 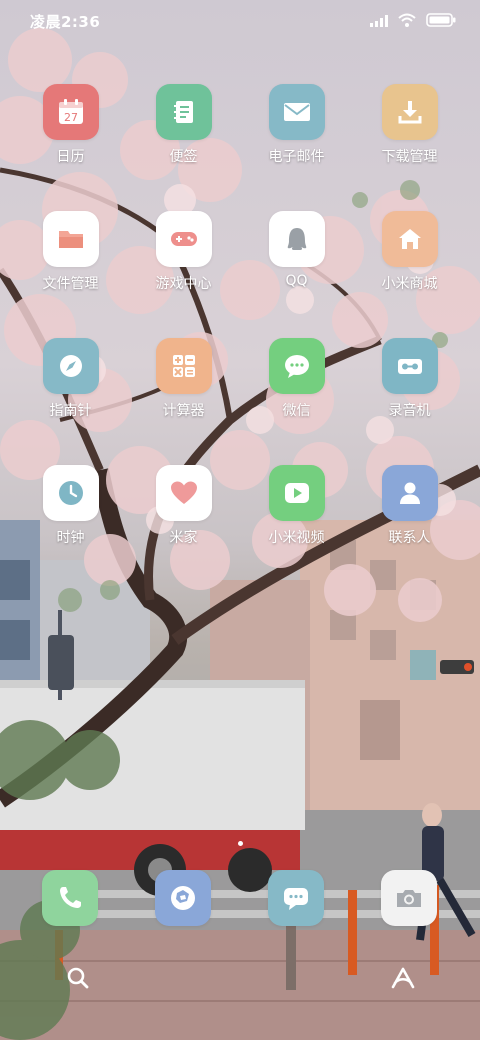 What do you see at coordinates (70, 366) in the screenshot?
I see `compass-icon` at bounding box center [70, 366].